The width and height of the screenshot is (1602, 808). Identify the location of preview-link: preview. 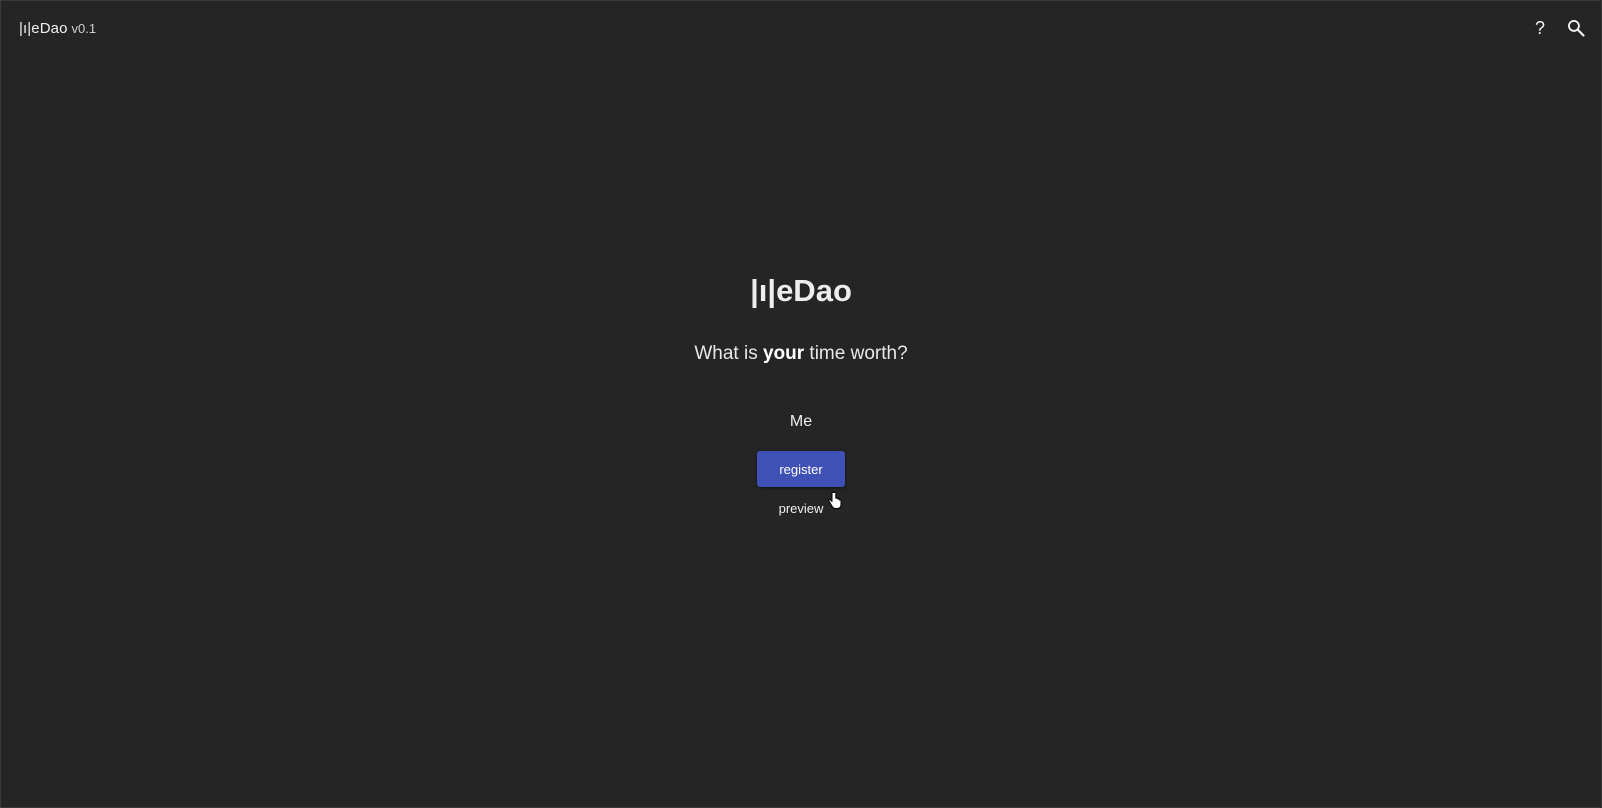
(801, 508).